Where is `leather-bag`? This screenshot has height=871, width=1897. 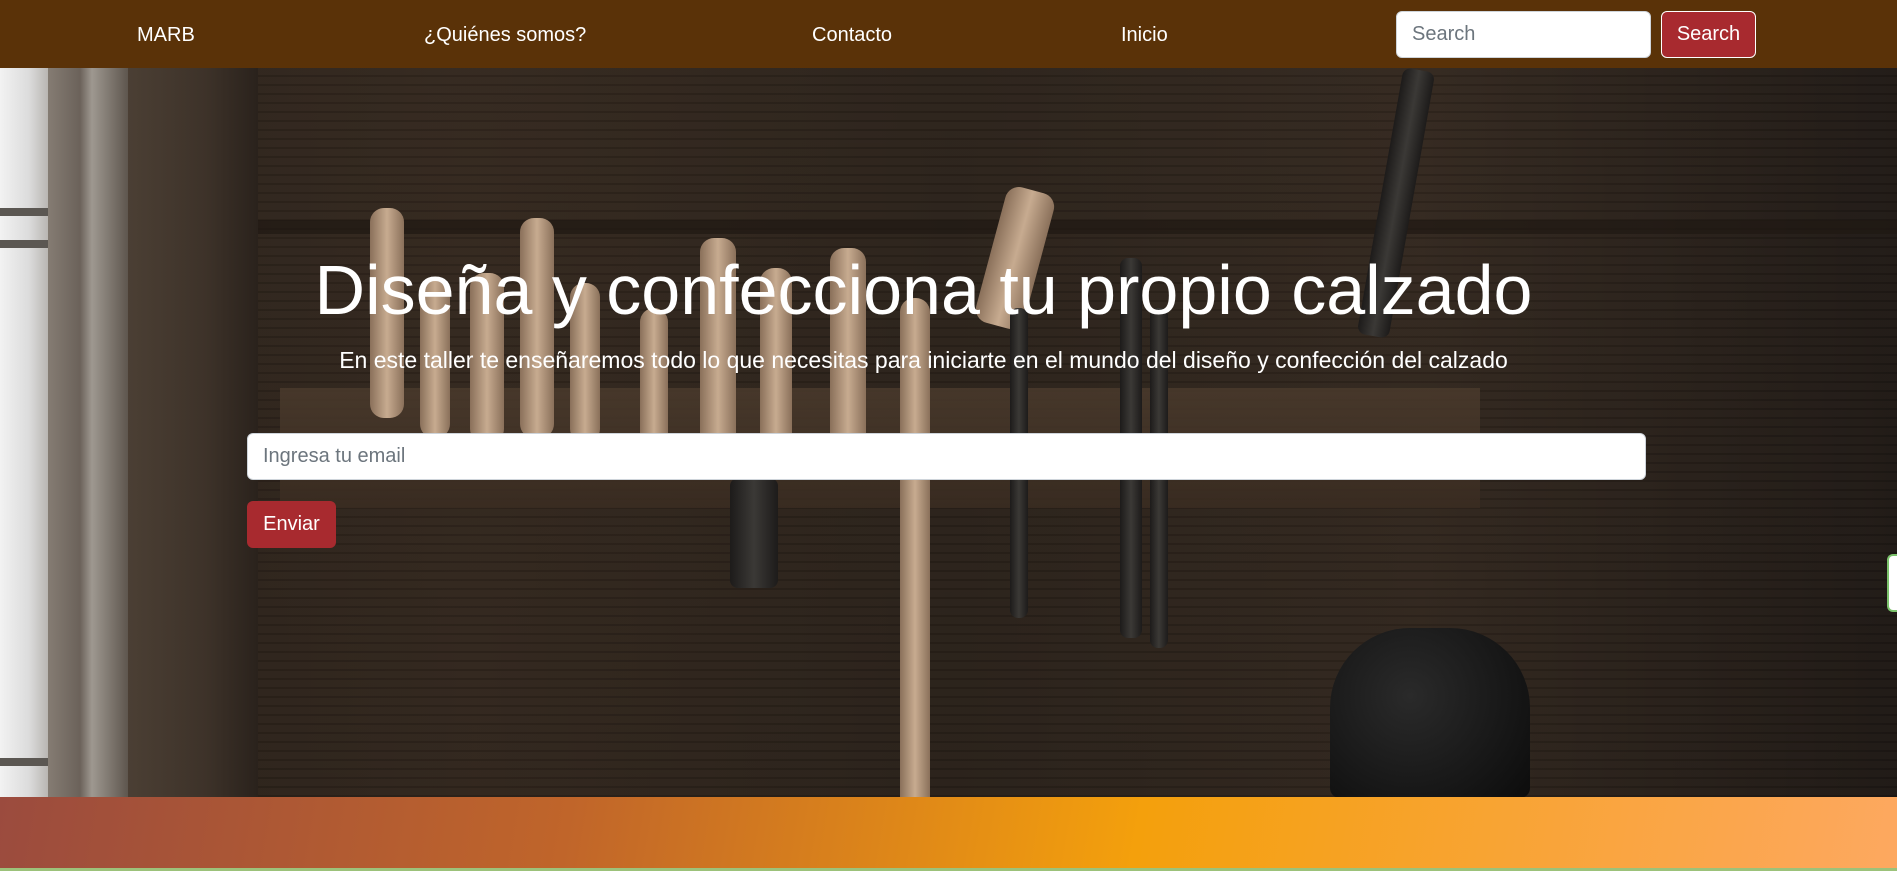
leather-bag is located at coordinates (1430, 712).